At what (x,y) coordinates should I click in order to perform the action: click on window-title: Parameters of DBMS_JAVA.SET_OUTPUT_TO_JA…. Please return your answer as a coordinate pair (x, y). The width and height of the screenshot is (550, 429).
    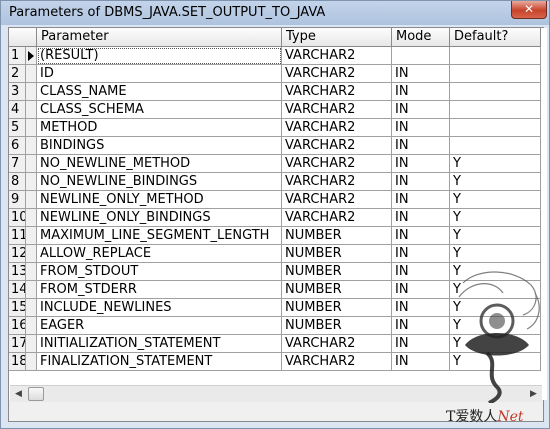
    Looking at the image, I should click on (167, 12).